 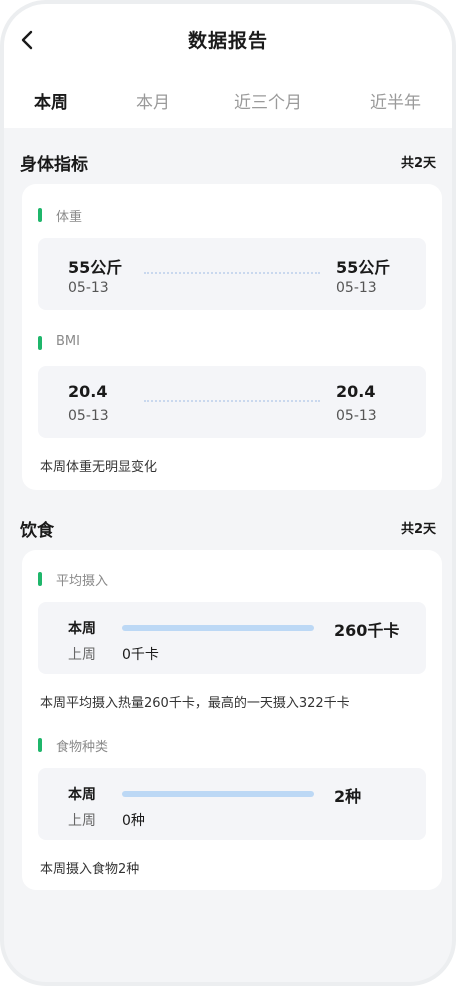 I want to click on section-title: 饮食, so click(x=37, y=531).